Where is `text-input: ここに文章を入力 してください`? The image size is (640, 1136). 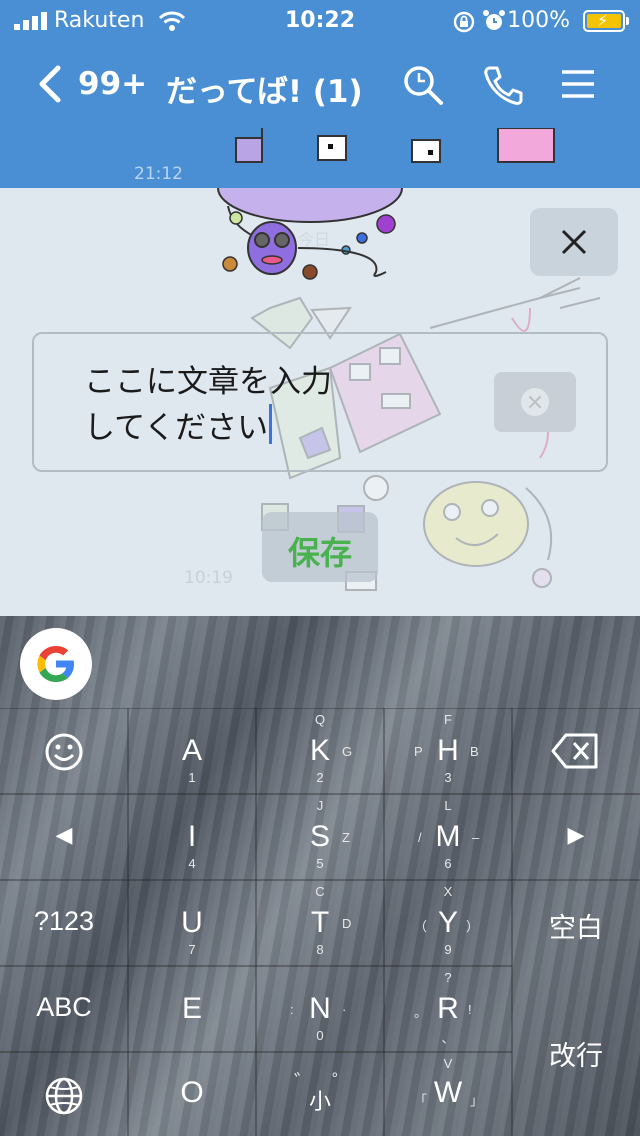 text-input: ここに文章を入力 してください is located at coordinates (320, 402).